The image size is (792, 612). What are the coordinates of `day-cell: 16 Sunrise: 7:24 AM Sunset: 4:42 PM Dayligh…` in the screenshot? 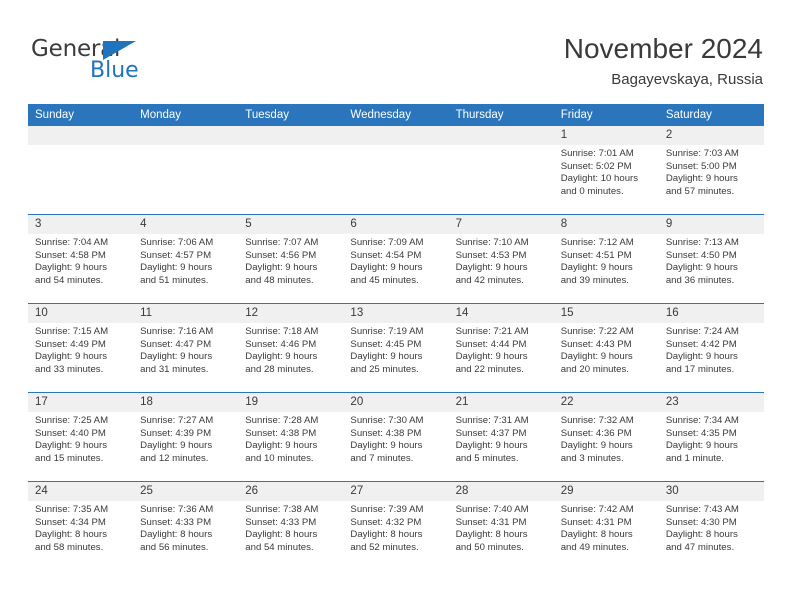 It's located at (711, 348).